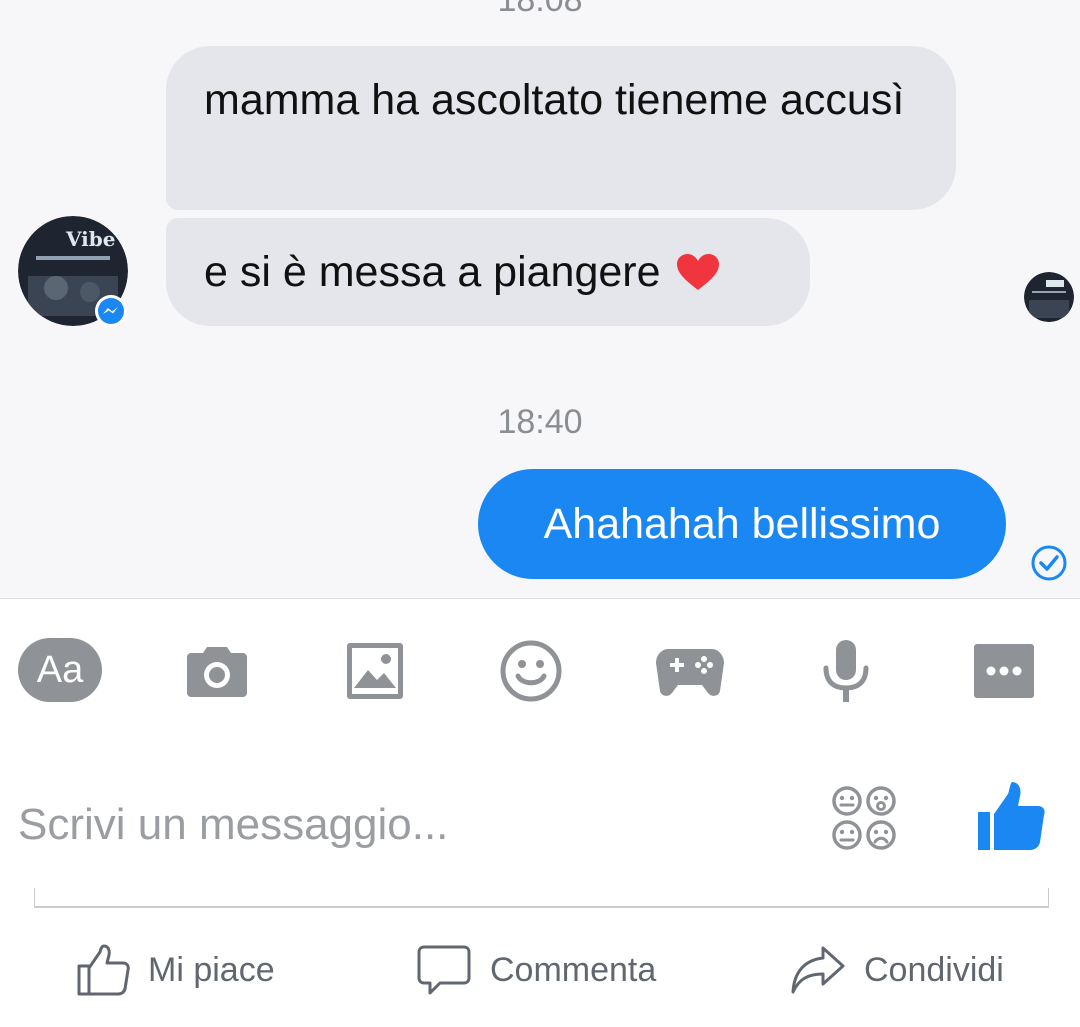  I want to click on share-post-button: Condividi, so click(897, 970).